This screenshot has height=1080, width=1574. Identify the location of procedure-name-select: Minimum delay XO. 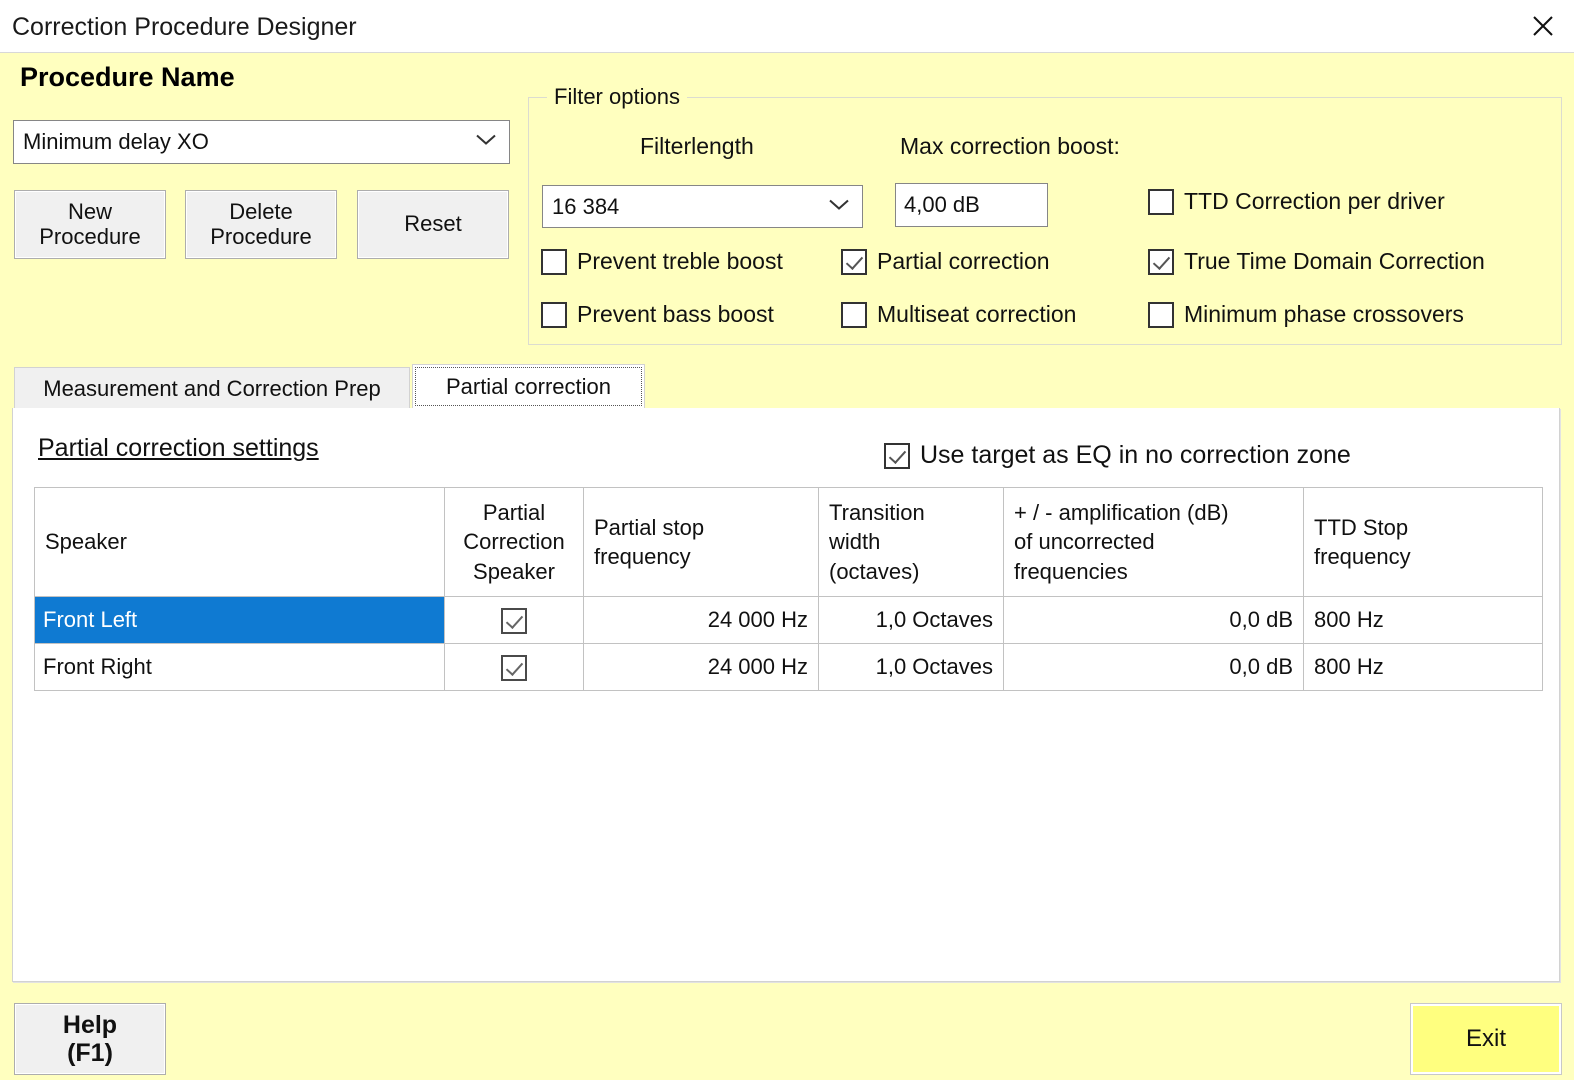
(261, 142).